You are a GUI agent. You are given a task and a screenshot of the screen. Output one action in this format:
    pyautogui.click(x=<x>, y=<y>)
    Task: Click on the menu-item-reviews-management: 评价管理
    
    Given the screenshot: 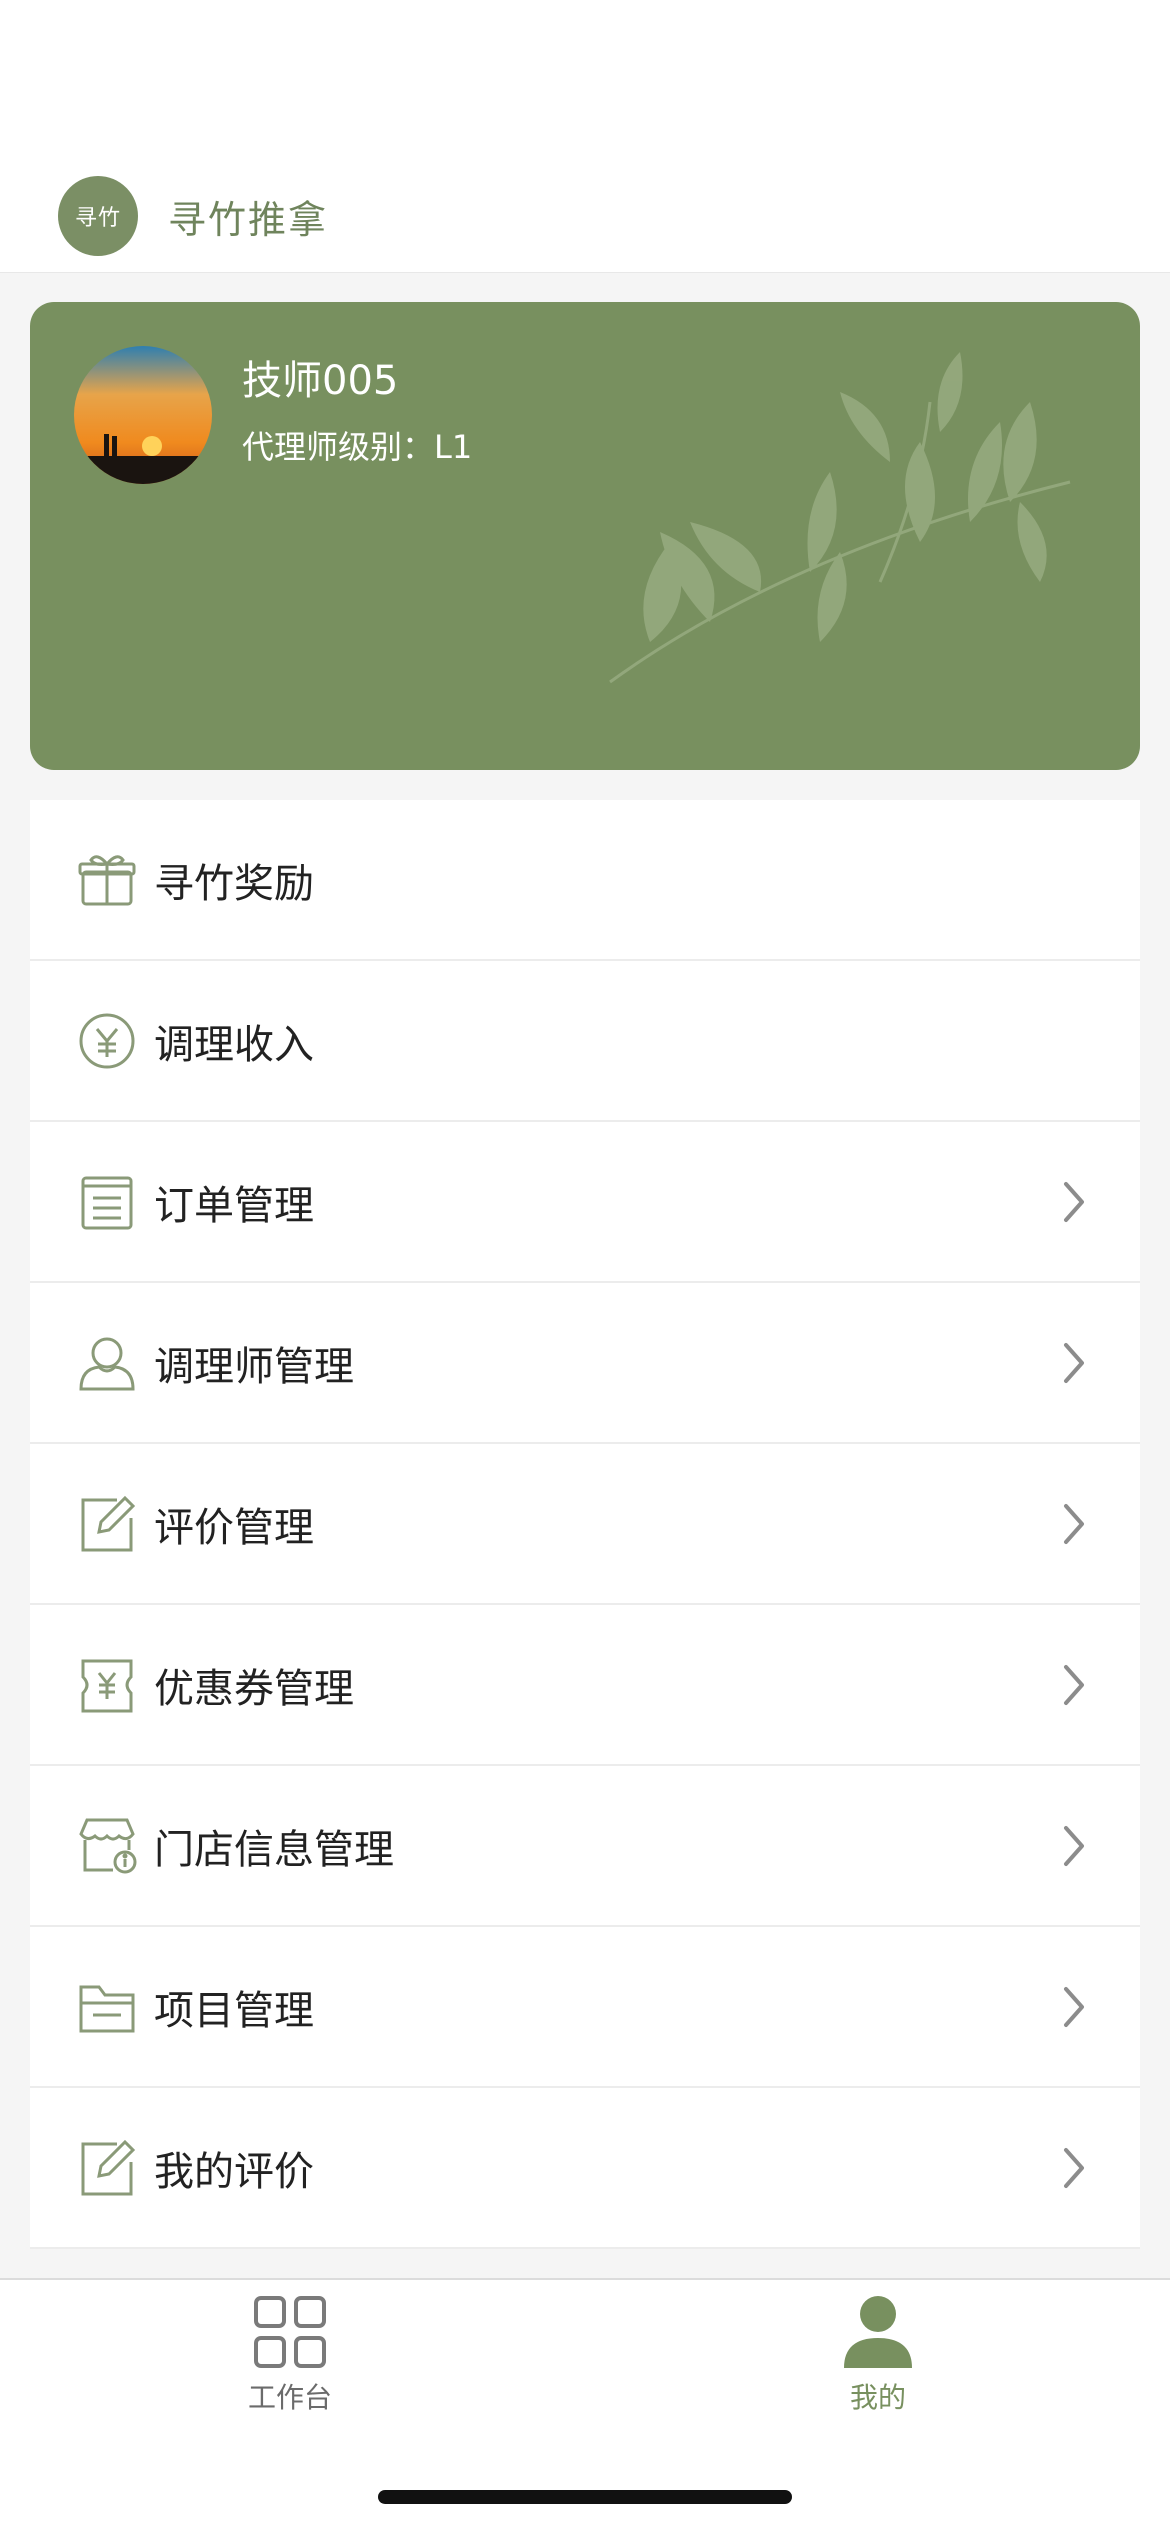 What is the action you would take?
    pyautogui.click(x=585, y=1524)
    